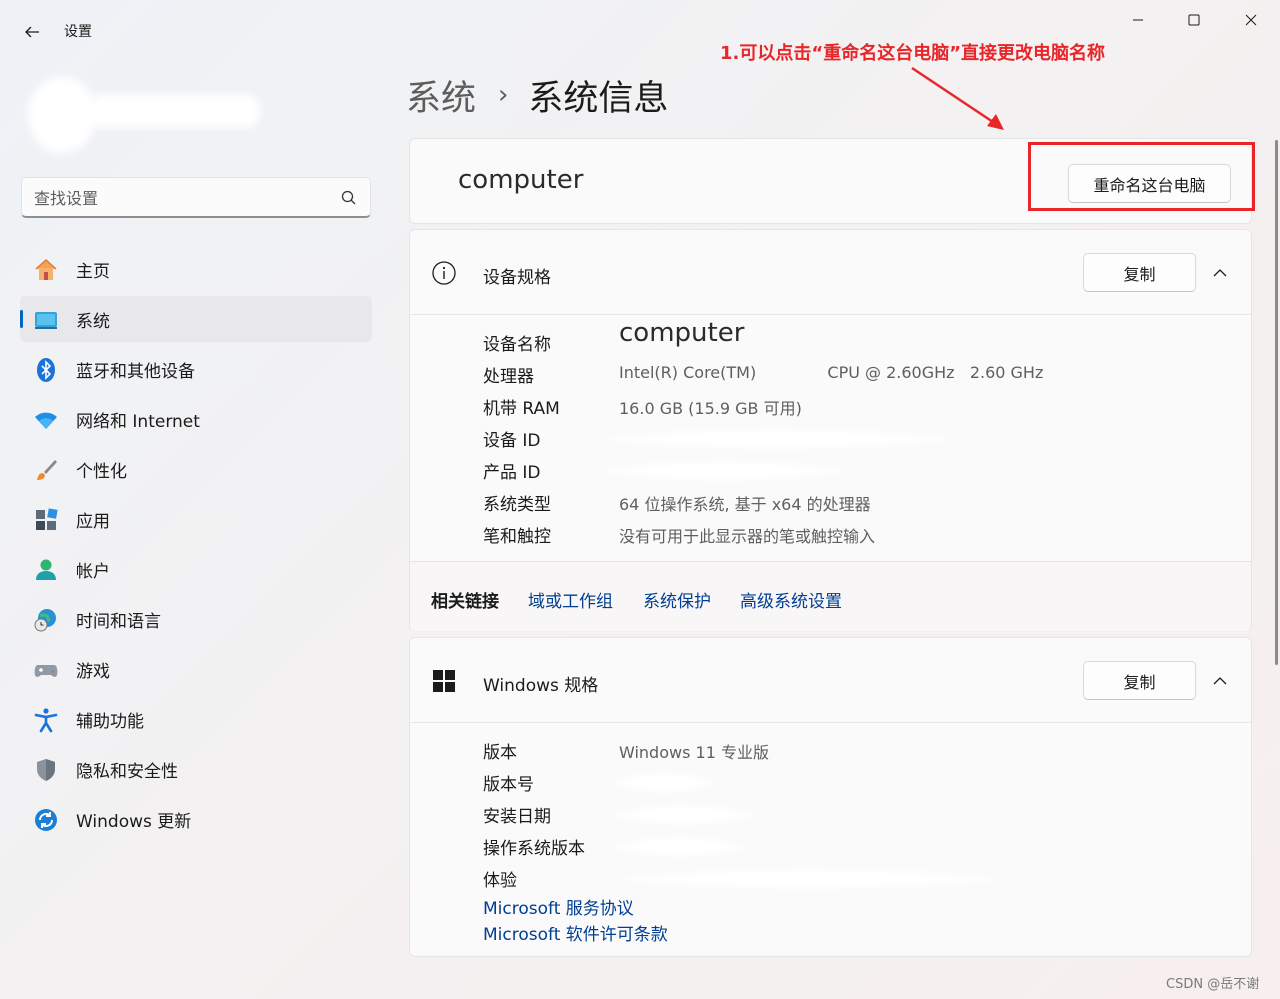  What do you see at coordinates (196, 569) in the screenshot?
I see `sidebar-item-accounts: 帐户` at bounding box center [196, 569].